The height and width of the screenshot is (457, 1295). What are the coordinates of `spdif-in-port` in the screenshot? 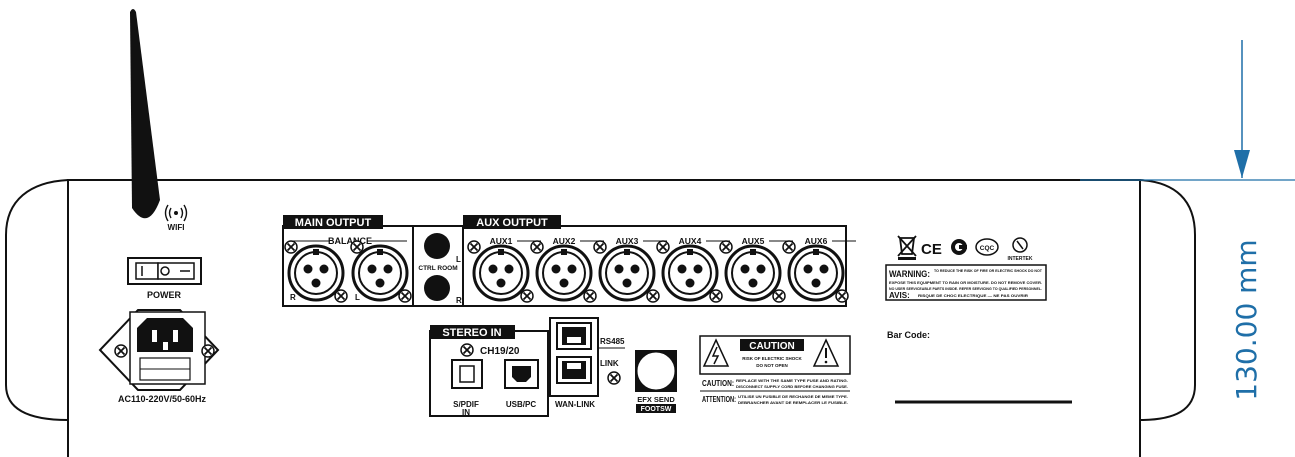 It's located at (467, 374).